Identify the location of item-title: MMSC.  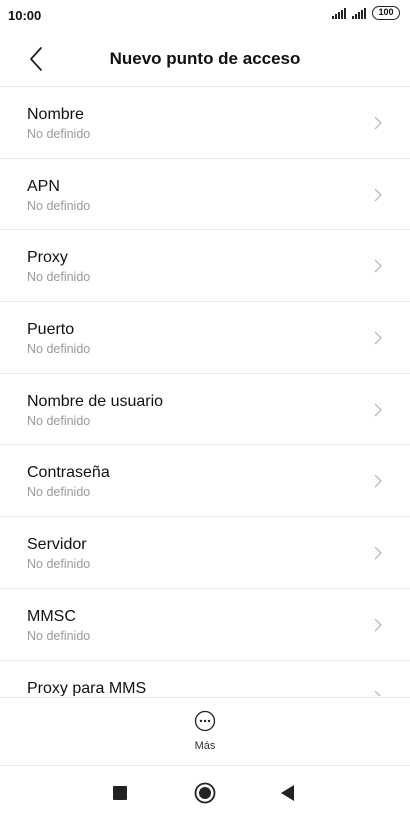
(51, 616).